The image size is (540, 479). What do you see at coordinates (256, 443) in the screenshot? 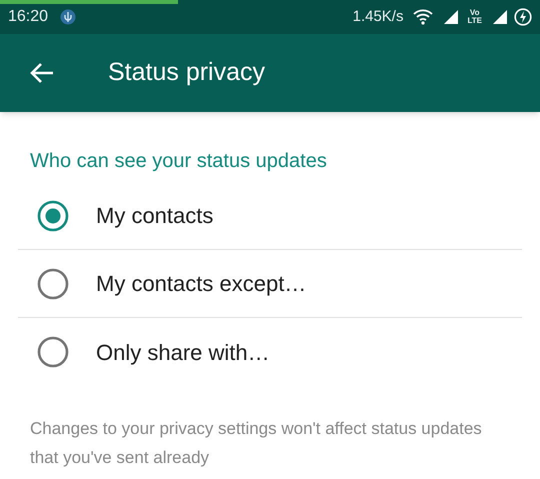
I see `privacy-note: Changes to your privacy settings won't affect status updates that you've sent already` at bounding box center [256, 443].